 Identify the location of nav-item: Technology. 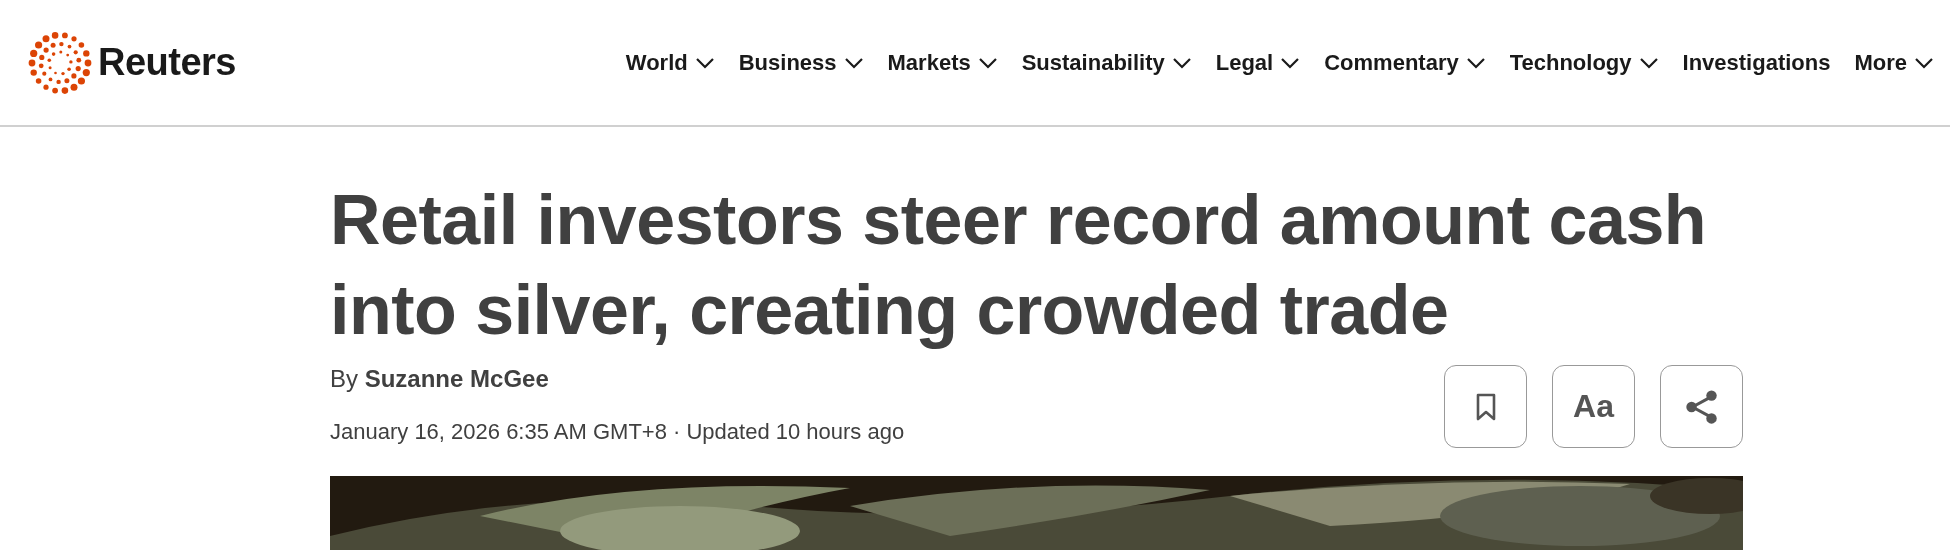
(1584, 62).